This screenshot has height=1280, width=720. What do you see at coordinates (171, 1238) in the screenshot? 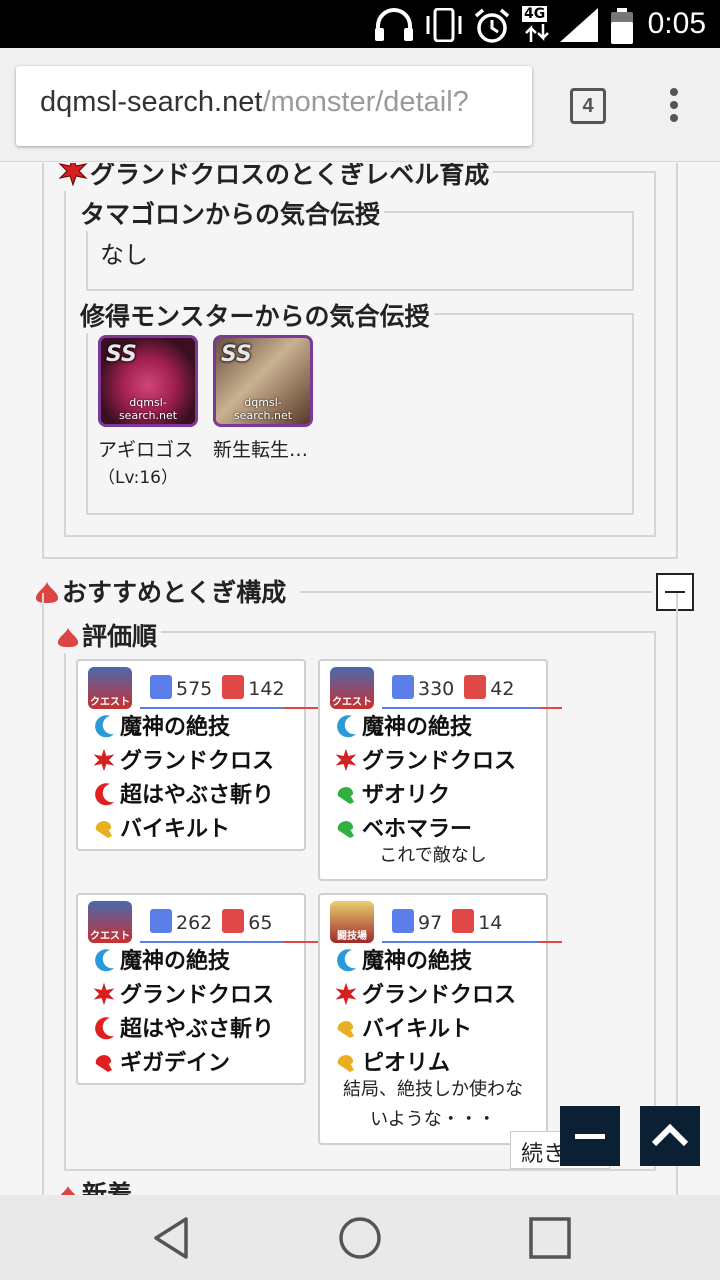
I see `back-icon` at bounding box center [171, 1238].